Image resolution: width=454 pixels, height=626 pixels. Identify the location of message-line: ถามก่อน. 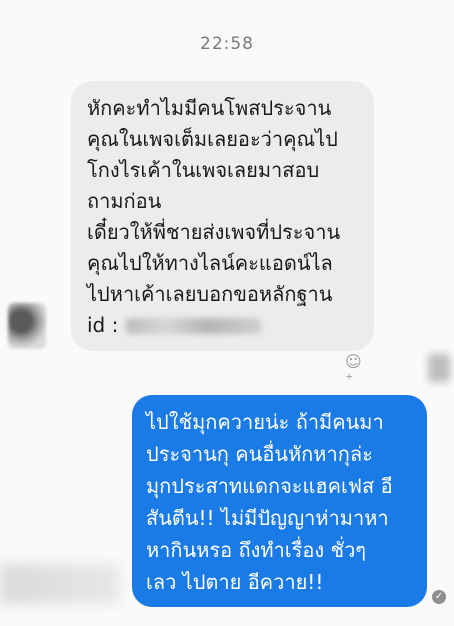
(124, 201).